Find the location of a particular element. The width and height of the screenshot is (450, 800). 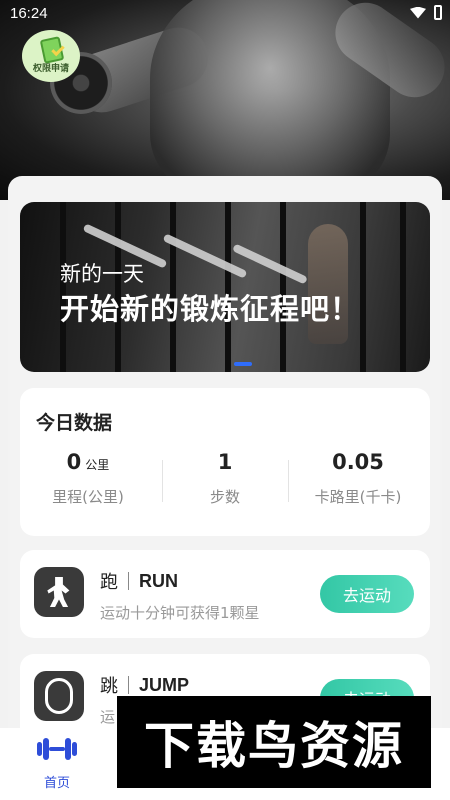

permission-request-button: 权限申请 is located at coordinates (51, 56).